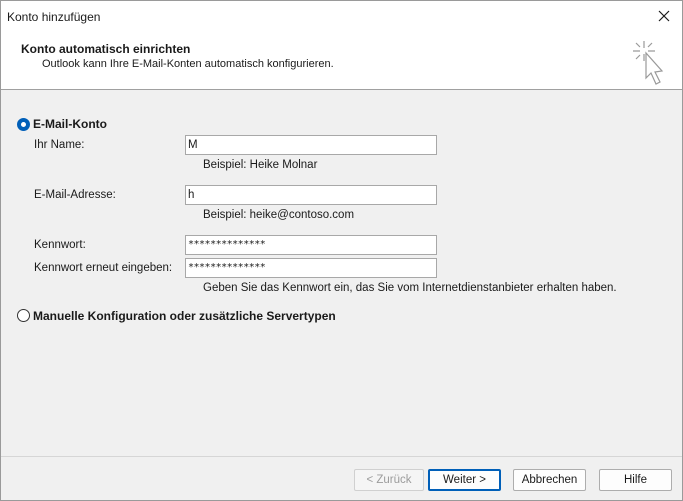  Describe the element at coordinates (70, 124) in the screenshot. I see `email-account-label: E-Mail-Konto` at that location.